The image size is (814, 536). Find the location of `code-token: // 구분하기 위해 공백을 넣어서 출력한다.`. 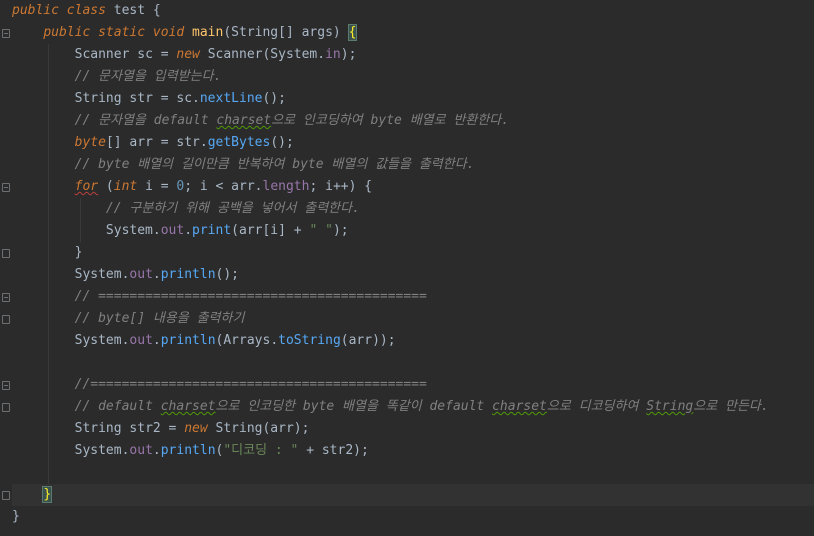

code-token: // 구분하기 위해 공백을 넣어서 출력한다. is located at coordinates (232, 208).